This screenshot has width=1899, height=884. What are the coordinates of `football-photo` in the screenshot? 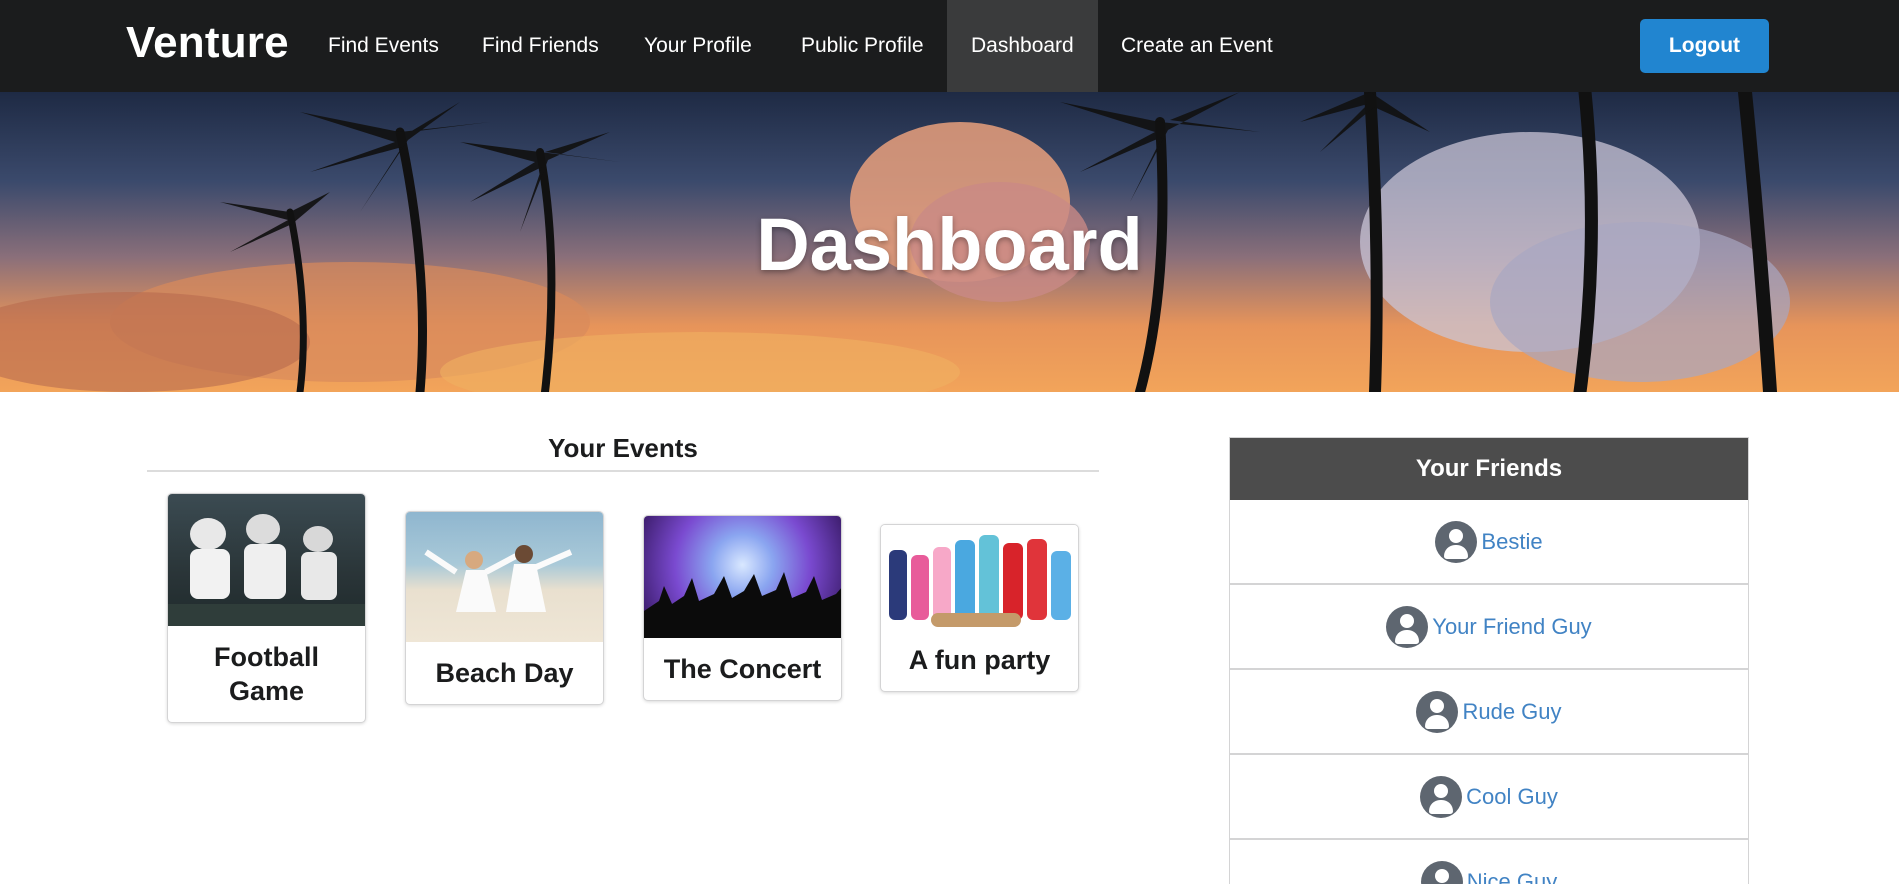 It's located at (266, 560).